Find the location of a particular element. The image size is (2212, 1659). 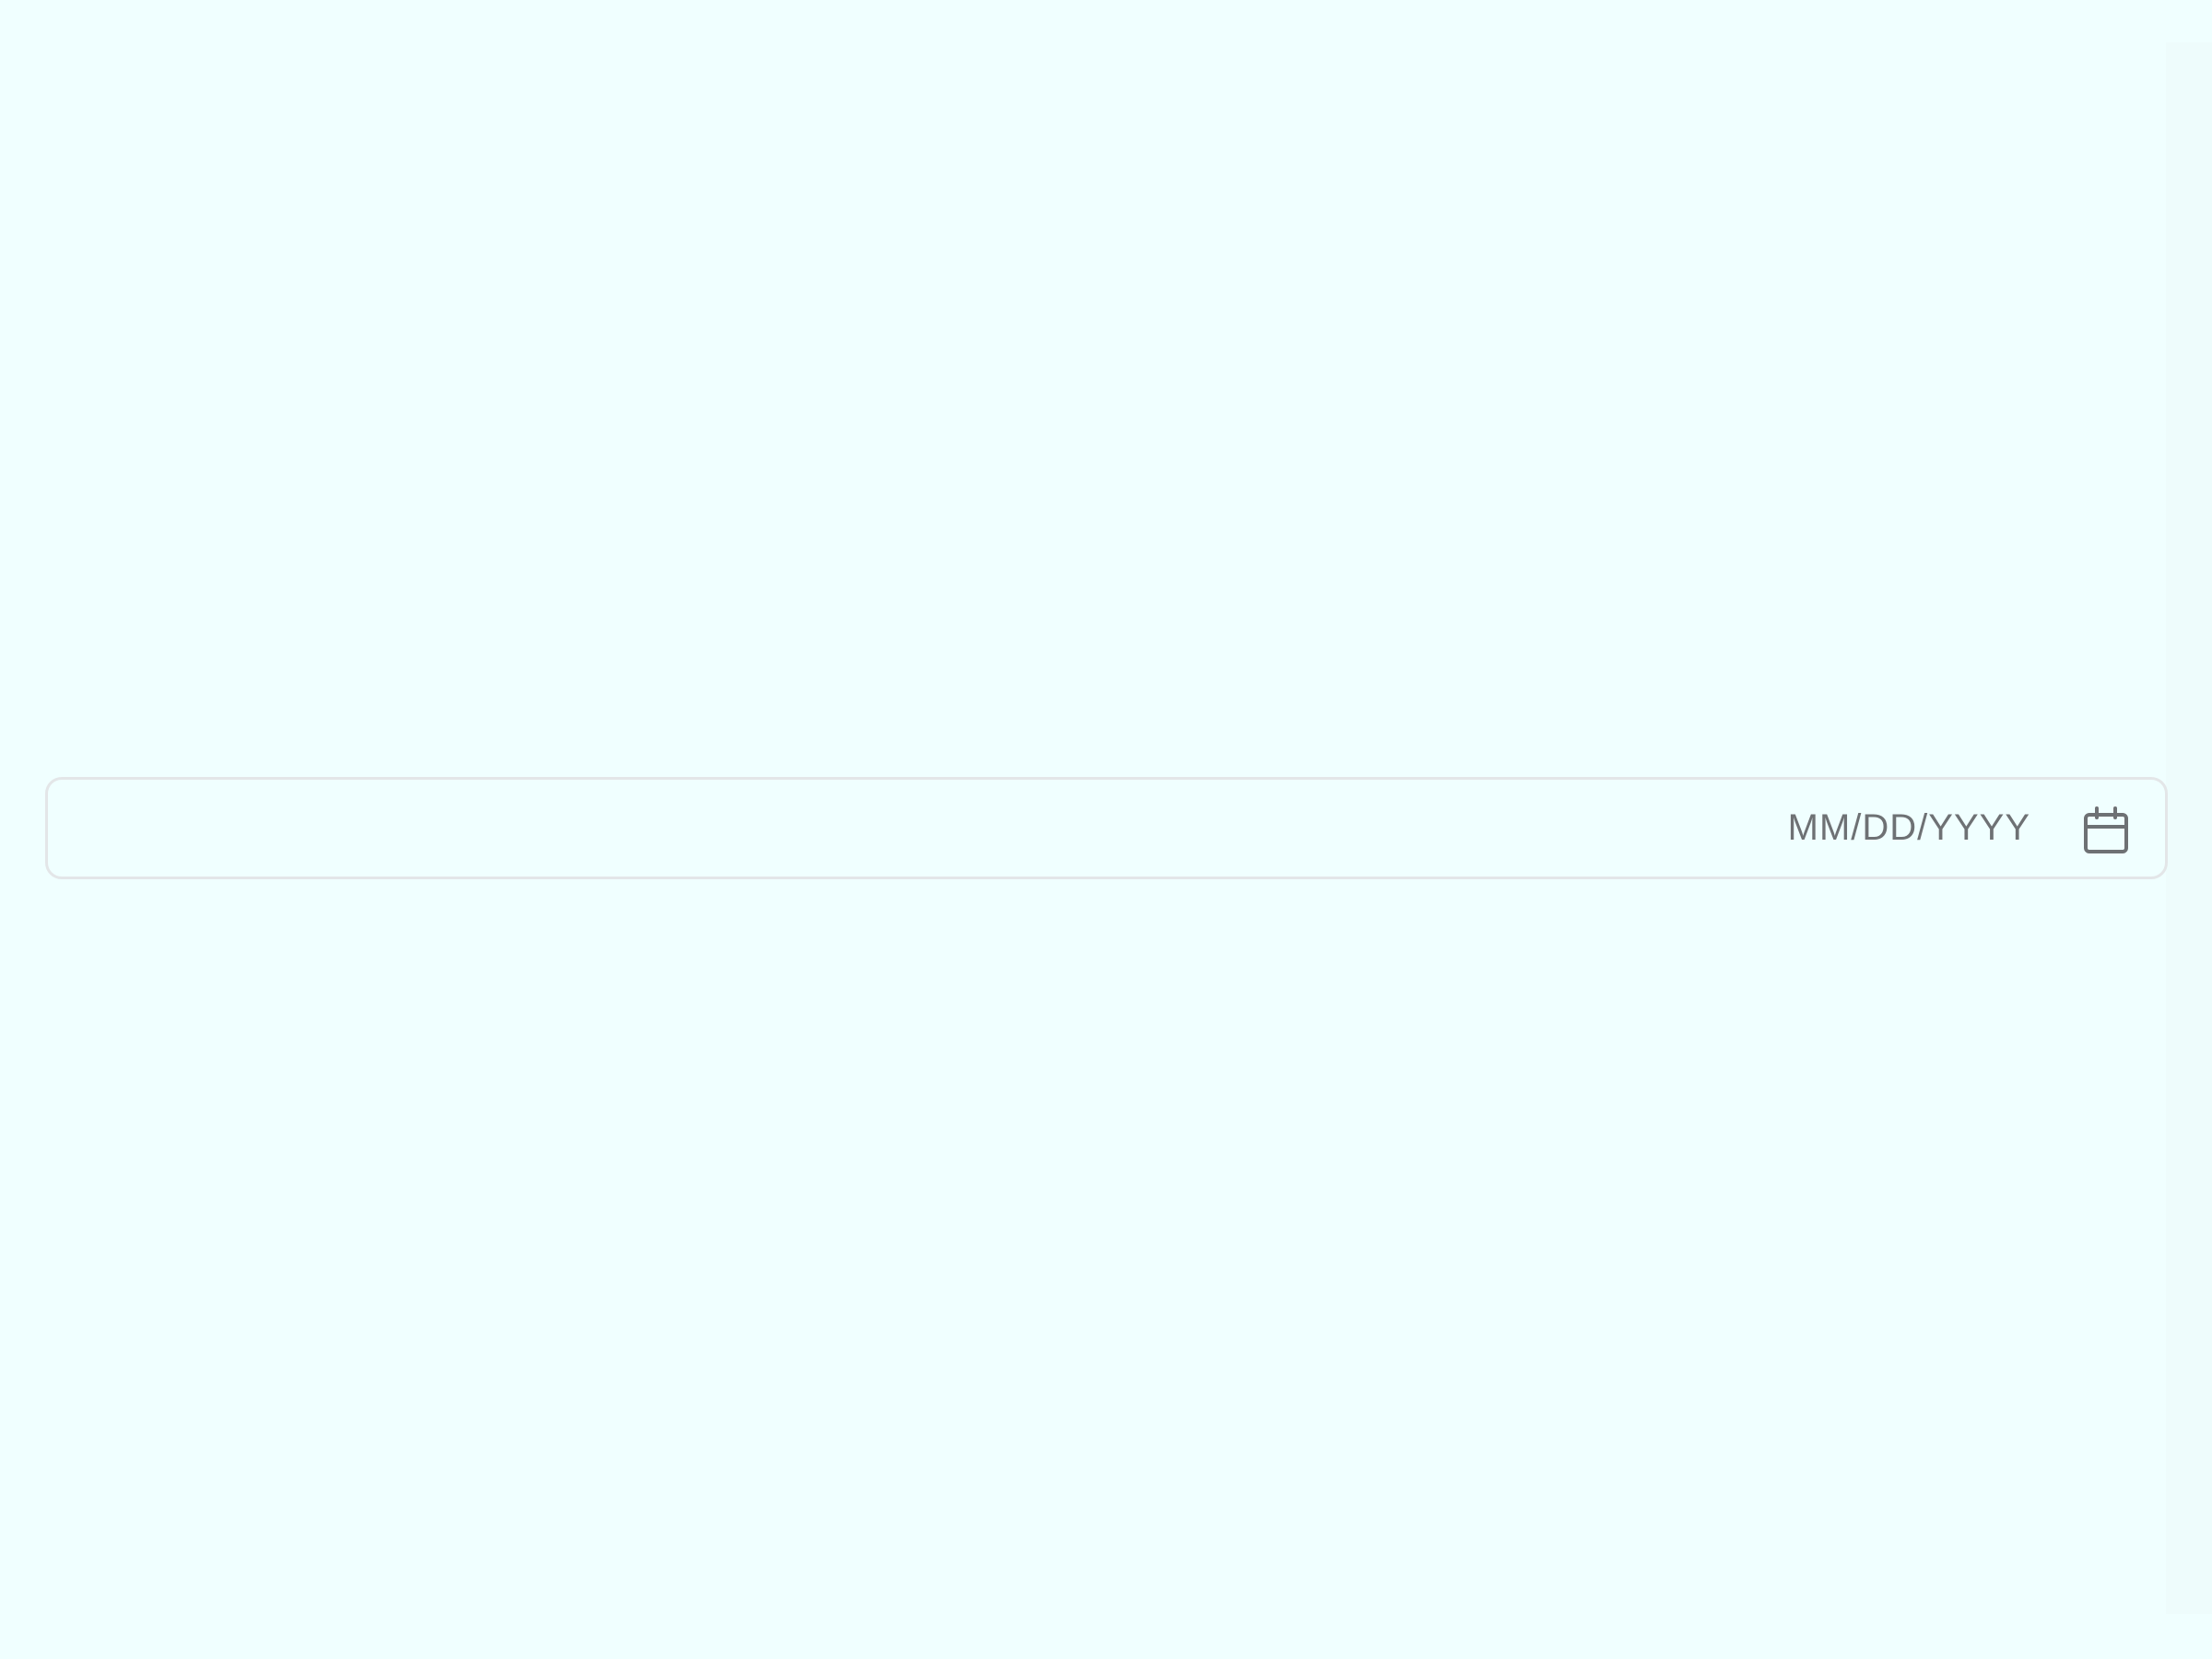

date-input is located at coordinates (1106, 828).